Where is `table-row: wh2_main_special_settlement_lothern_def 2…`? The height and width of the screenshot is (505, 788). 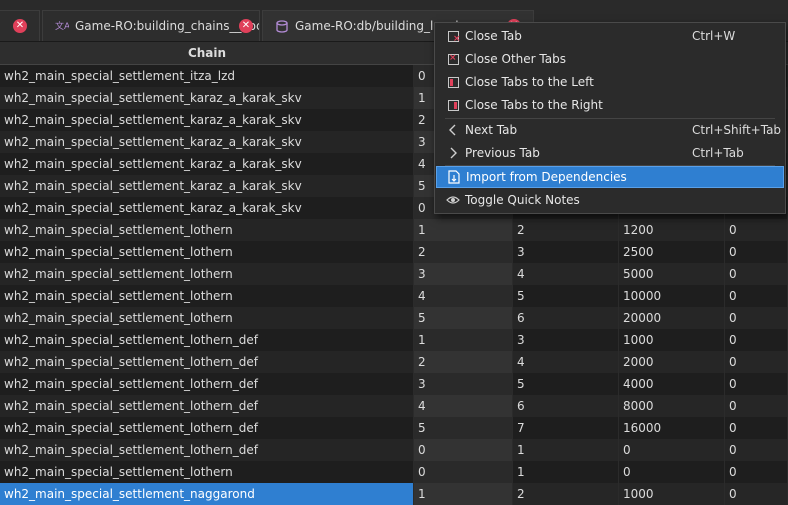
table-row: wh2_main_special_settlement_lothern_def 2… is located at coordinates (394, 362).